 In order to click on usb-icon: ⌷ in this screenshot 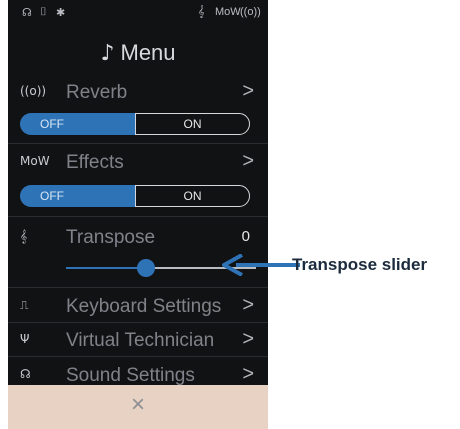, I will do `click(43, 12)`.